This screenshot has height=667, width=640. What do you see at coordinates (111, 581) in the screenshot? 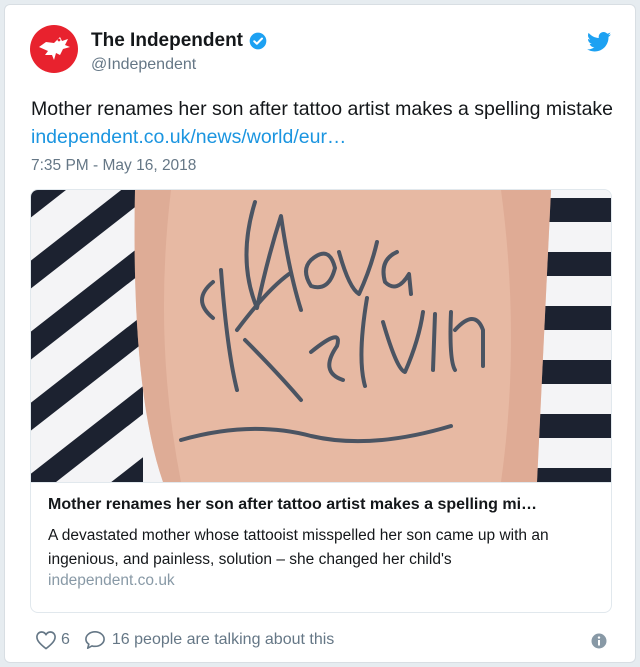
I see `card-domain: independent.co.uk` at bounding box center [111, 581].